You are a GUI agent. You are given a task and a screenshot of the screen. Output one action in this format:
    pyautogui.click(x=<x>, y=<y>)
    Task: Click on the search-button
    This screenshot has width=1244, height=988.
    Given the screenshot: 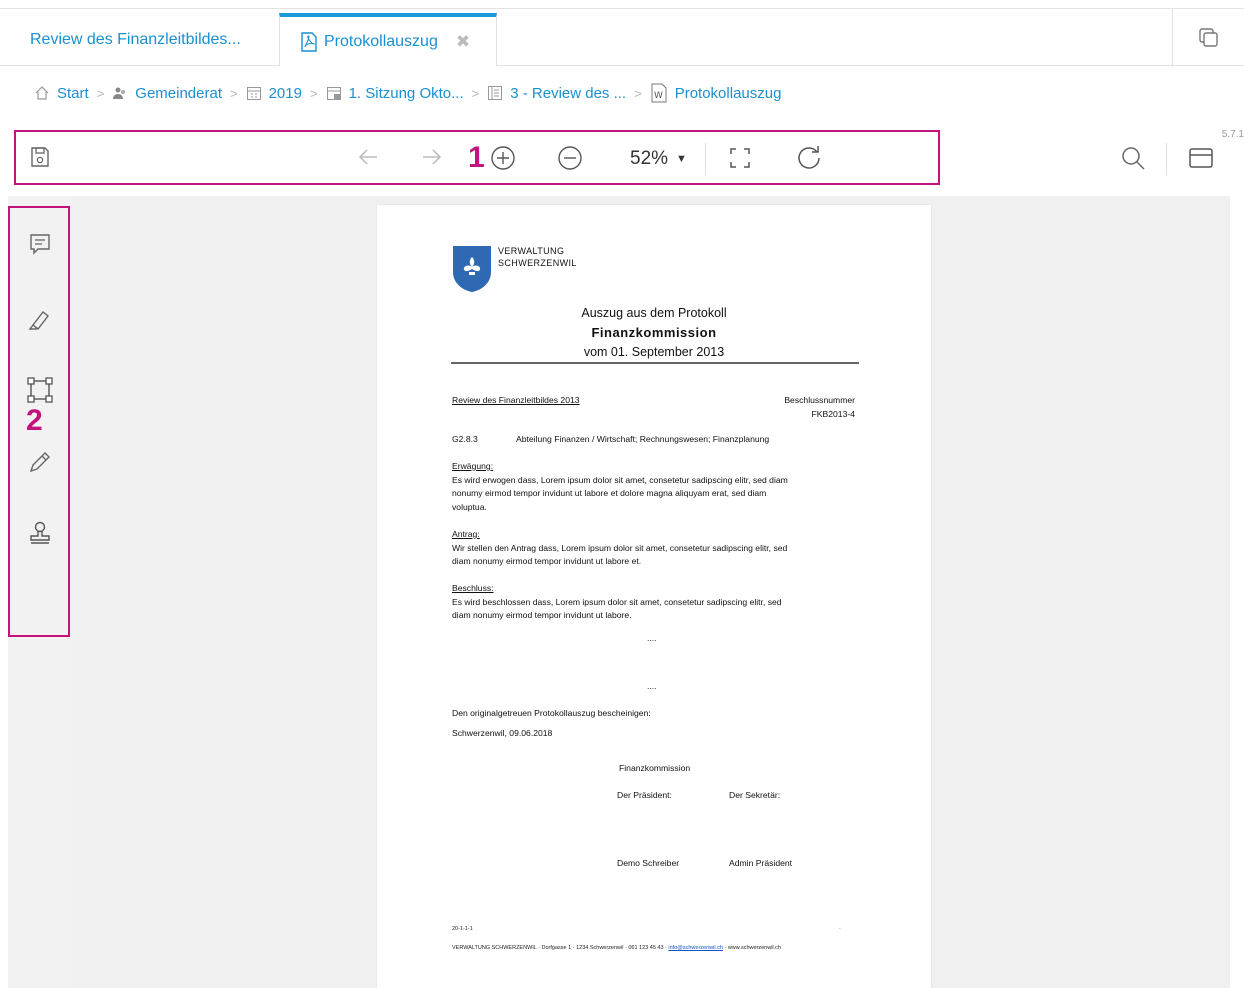 What is the action you would take?
    pyautogui.click(x=1133, y=158)
    